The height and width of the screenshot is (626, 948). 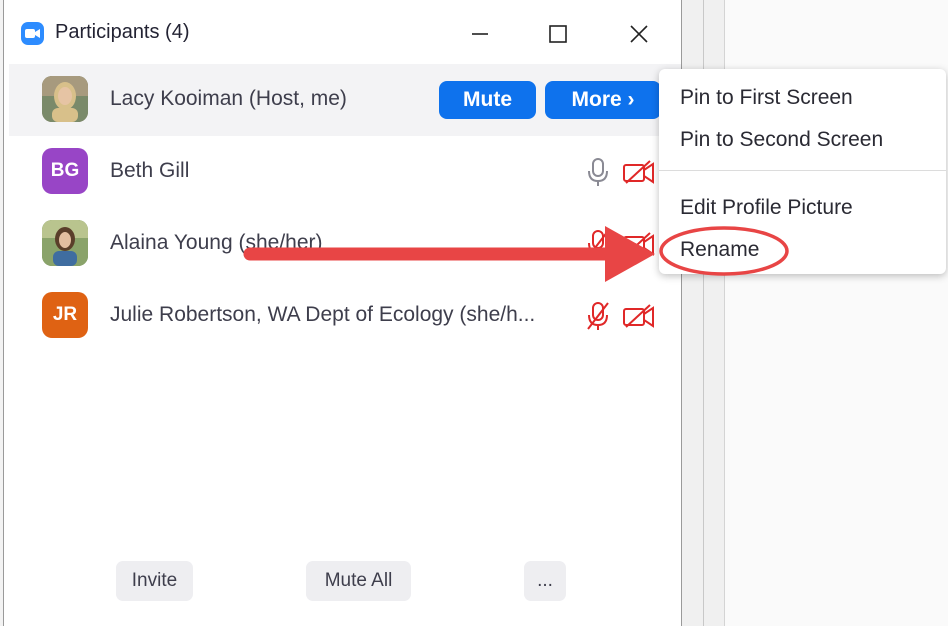 What do you see at coordinates (766, 98) in the screenshot?
I see `menu-item-pin-first-screen: Pin to First Screen` at bounding box center [766, 98].